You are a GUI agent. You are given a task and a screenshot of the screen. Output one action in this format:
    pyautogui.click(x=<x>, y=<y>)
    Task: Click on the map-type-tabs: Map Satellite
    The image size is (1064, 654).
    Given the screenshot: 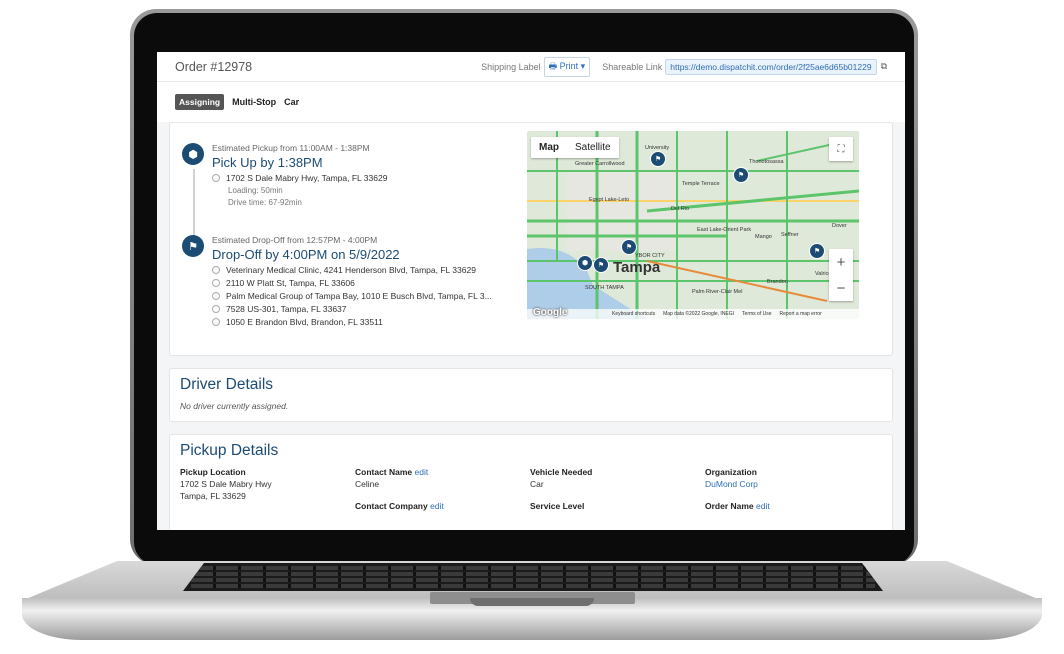 What is the action you would take?
    pyautogui.click(x=575, y=147)
    